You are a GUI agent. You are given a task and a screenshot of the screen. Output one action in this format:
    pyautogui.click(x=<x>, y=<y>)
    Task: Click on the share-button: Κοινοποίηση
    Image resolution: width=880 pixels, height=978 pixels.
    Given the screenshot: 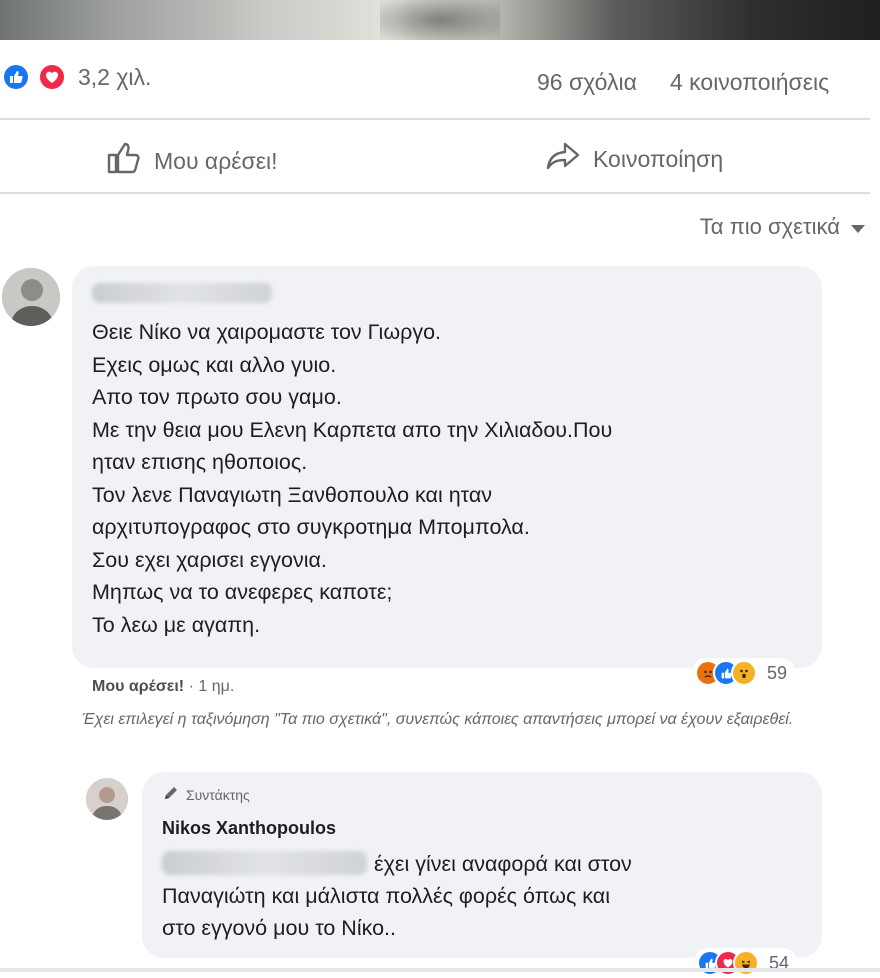 What is the action you would take?
    pyautogui.click(x=634, y=159)
    